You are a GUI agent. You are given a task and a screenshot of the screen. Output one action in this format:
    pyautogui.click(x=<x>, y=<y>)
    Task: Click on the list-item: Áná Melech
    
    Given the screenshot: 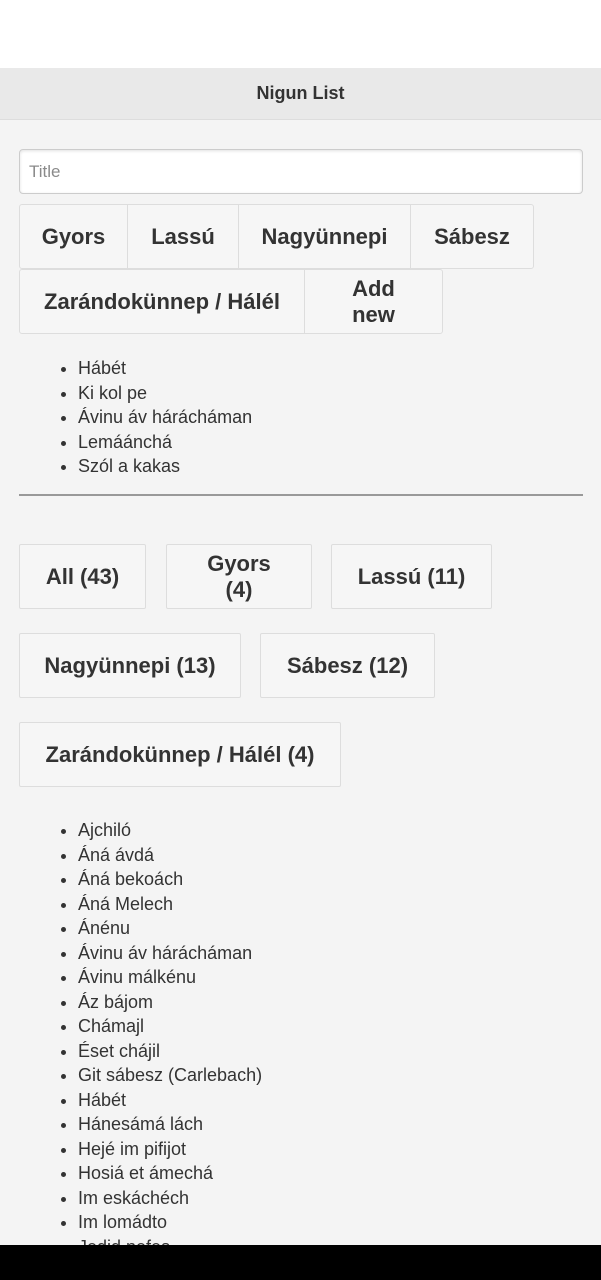 What is the action you would take?
    pyautogui.click(x=170, y=904)
    